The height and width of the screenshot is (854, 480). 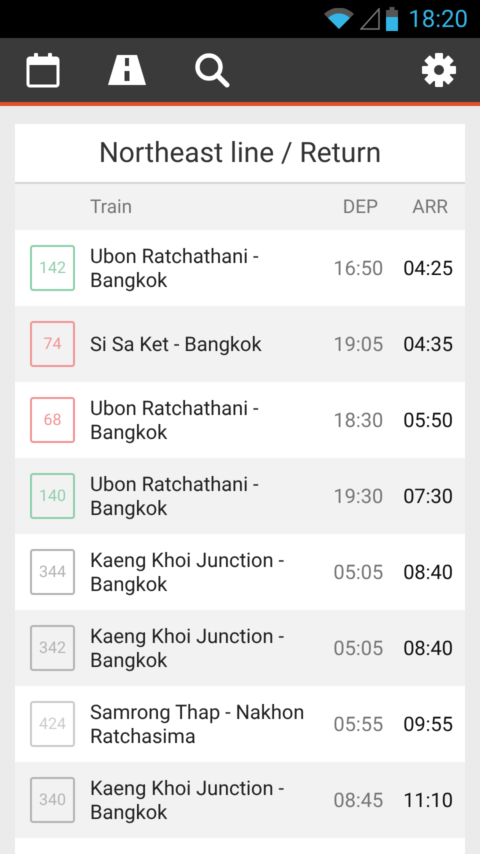 What do you see at coordinates (360, 207) in the screenshot?
I see `column-header: DEP` at bounding box center [360, 207].